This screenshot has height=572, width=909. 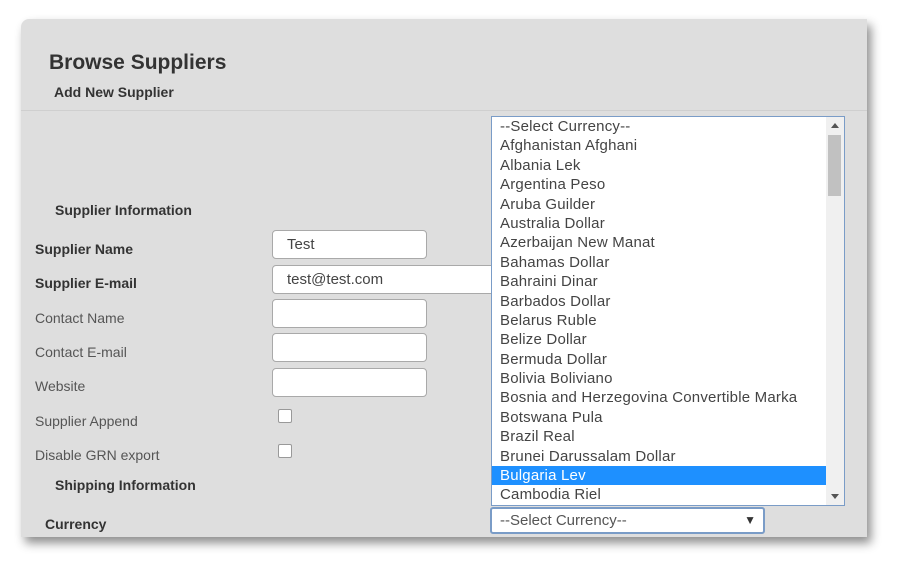 What do you see at coordinates (835, 496) in the screenshot?
I see `scroll-down-arrow-icon` at bounding box center [835, 496].